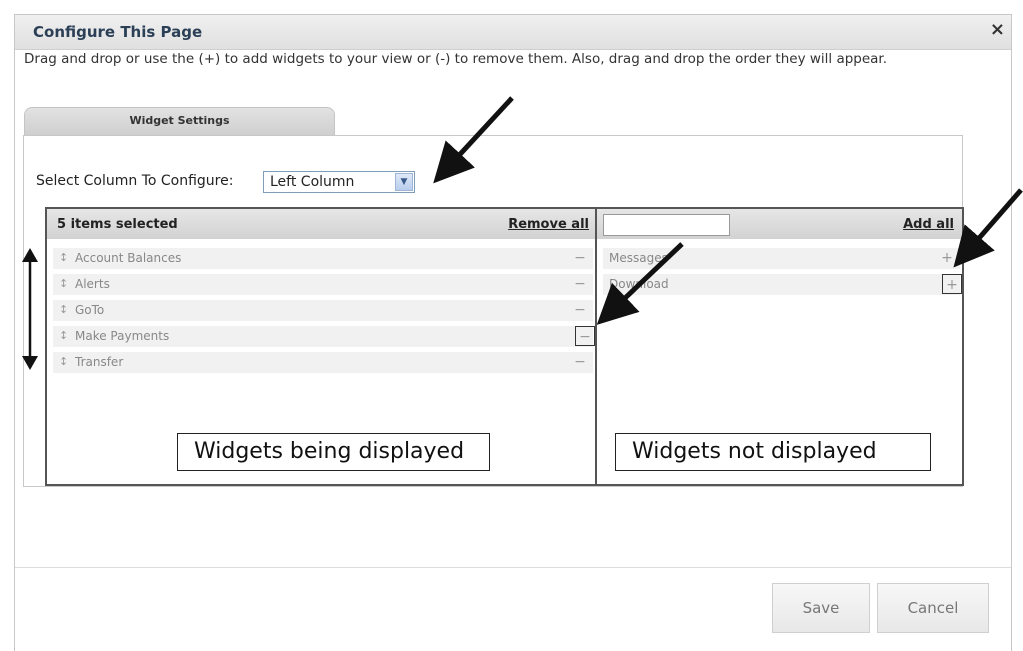 The image size is (1023, 651). What do you see at coordinates (321, 259) in the screenshot?
I see `list-item: ↕ Account Balances −` at bounding box center [321, 259].